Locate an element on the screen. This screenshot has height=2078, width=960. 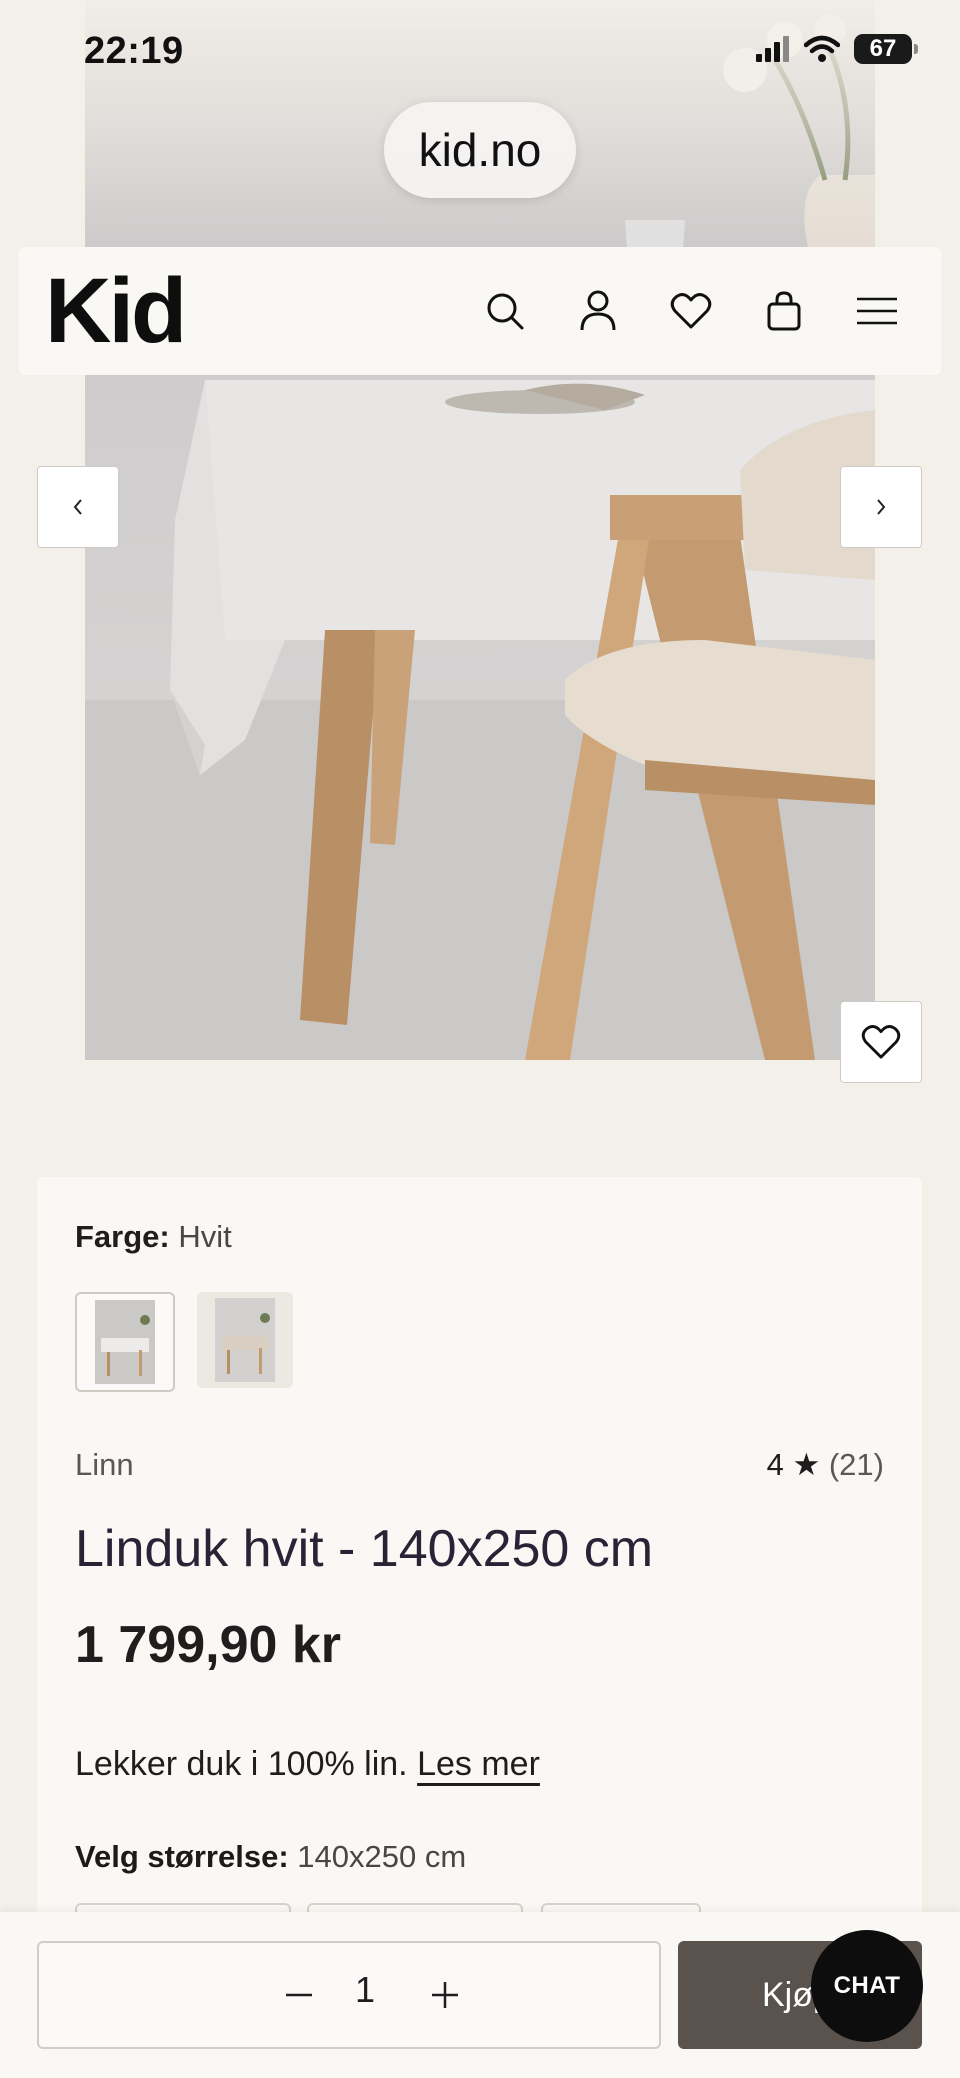
header-actions is located at coordinates (691, 311).